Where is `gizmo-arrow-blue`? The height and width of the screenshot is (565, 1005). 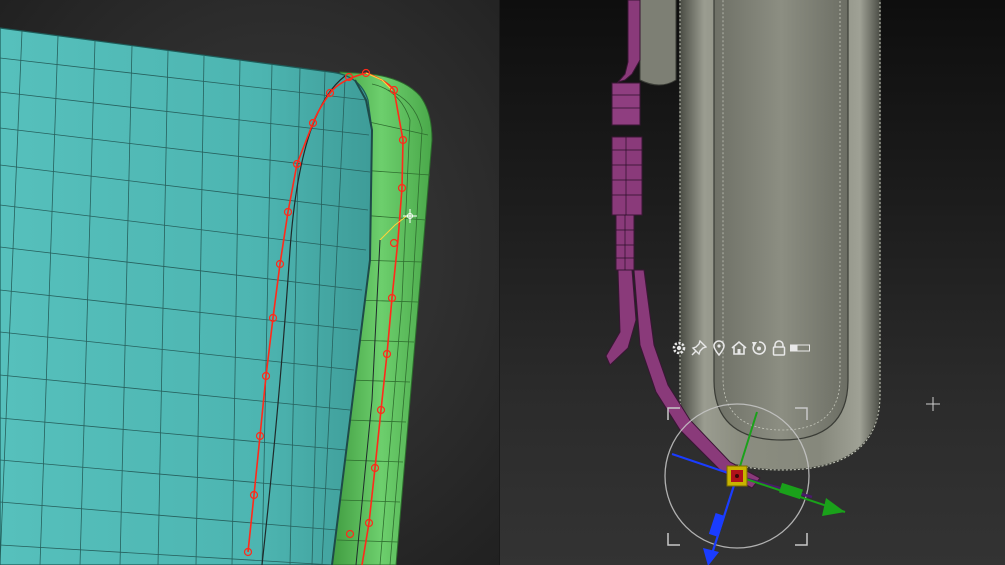
gizmo-arrow-blue is located at coordinates (711, 556).